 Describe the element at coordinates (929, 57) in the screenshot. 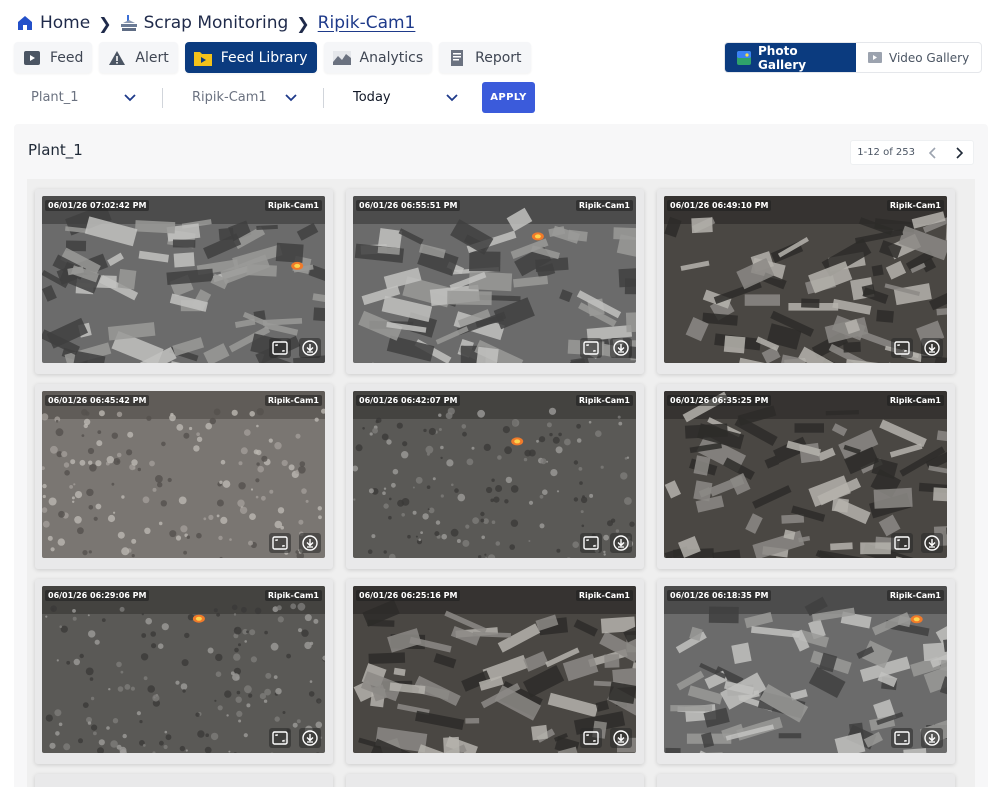

I see `video-gallery-label: Video Gallery` at that location.